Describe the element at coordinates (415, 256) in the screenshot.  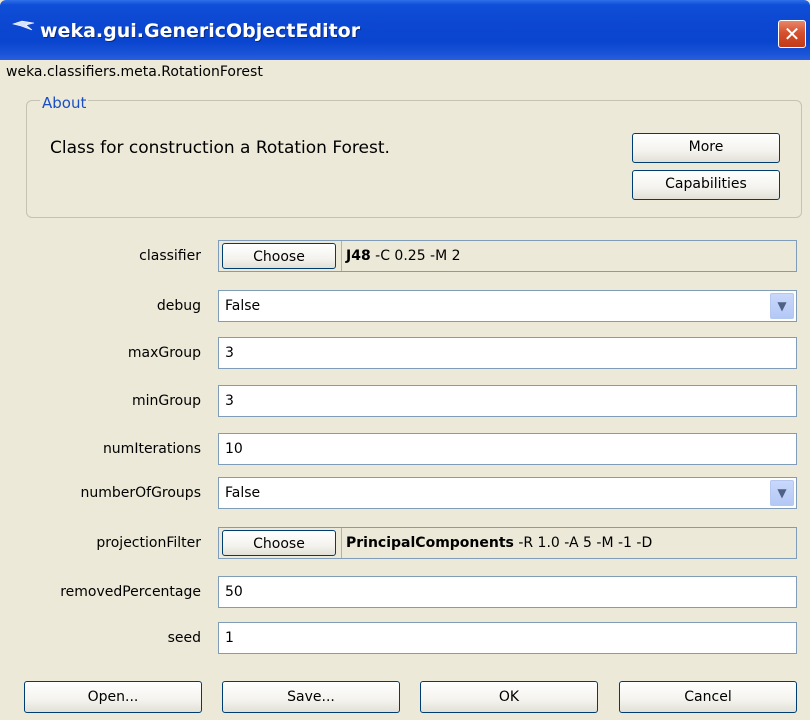
I see `classifier-value-options: -C 0.25 -M 2` at that location.